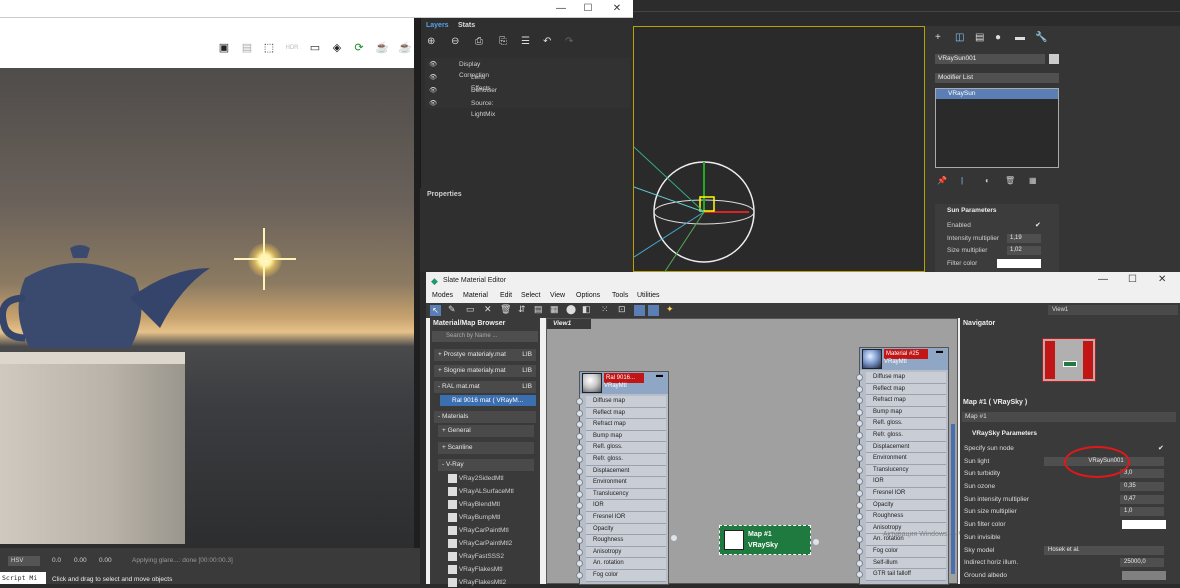 The width and height of the screenshot is (1180, 588). What do you see at coordinates (626, 436) in the screenshot?
I see `input-slot: Bump map` at bounding box center [626, 436].